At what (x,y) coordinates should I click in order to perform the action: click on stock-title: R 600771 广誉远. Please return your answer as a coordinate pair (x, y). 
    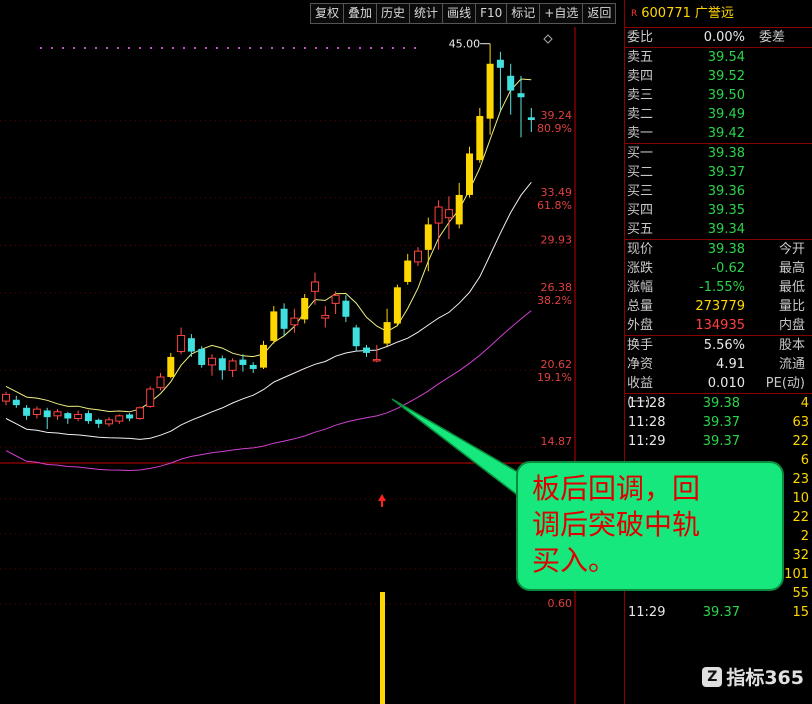
    Looking at the image, I should click on (718, 14).